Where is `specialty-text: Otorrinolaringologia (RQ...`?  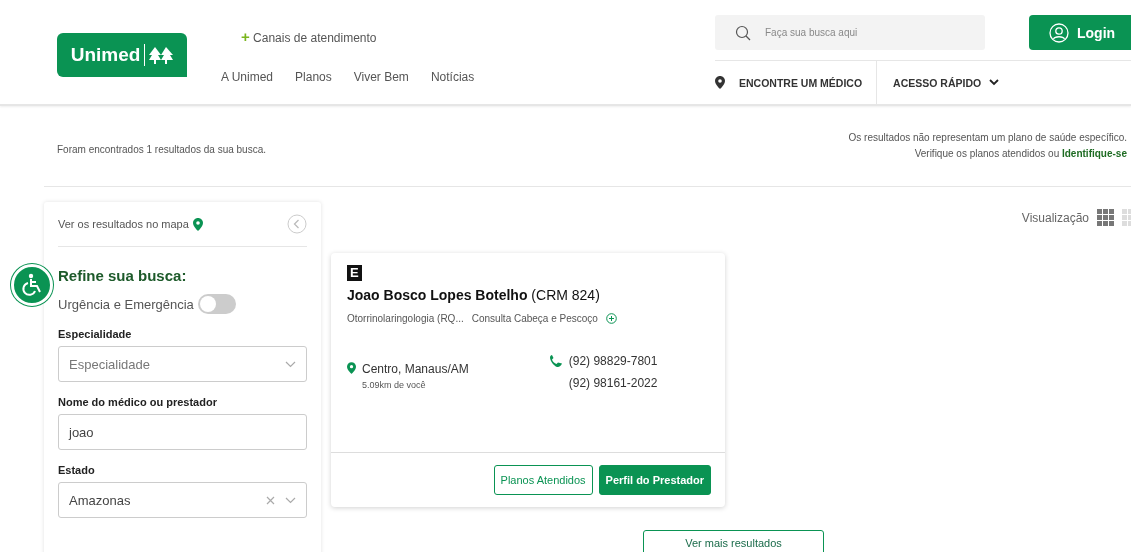 specialty-text: Otorrinolaringologia (RQ... is located at coordinates (405, 318).